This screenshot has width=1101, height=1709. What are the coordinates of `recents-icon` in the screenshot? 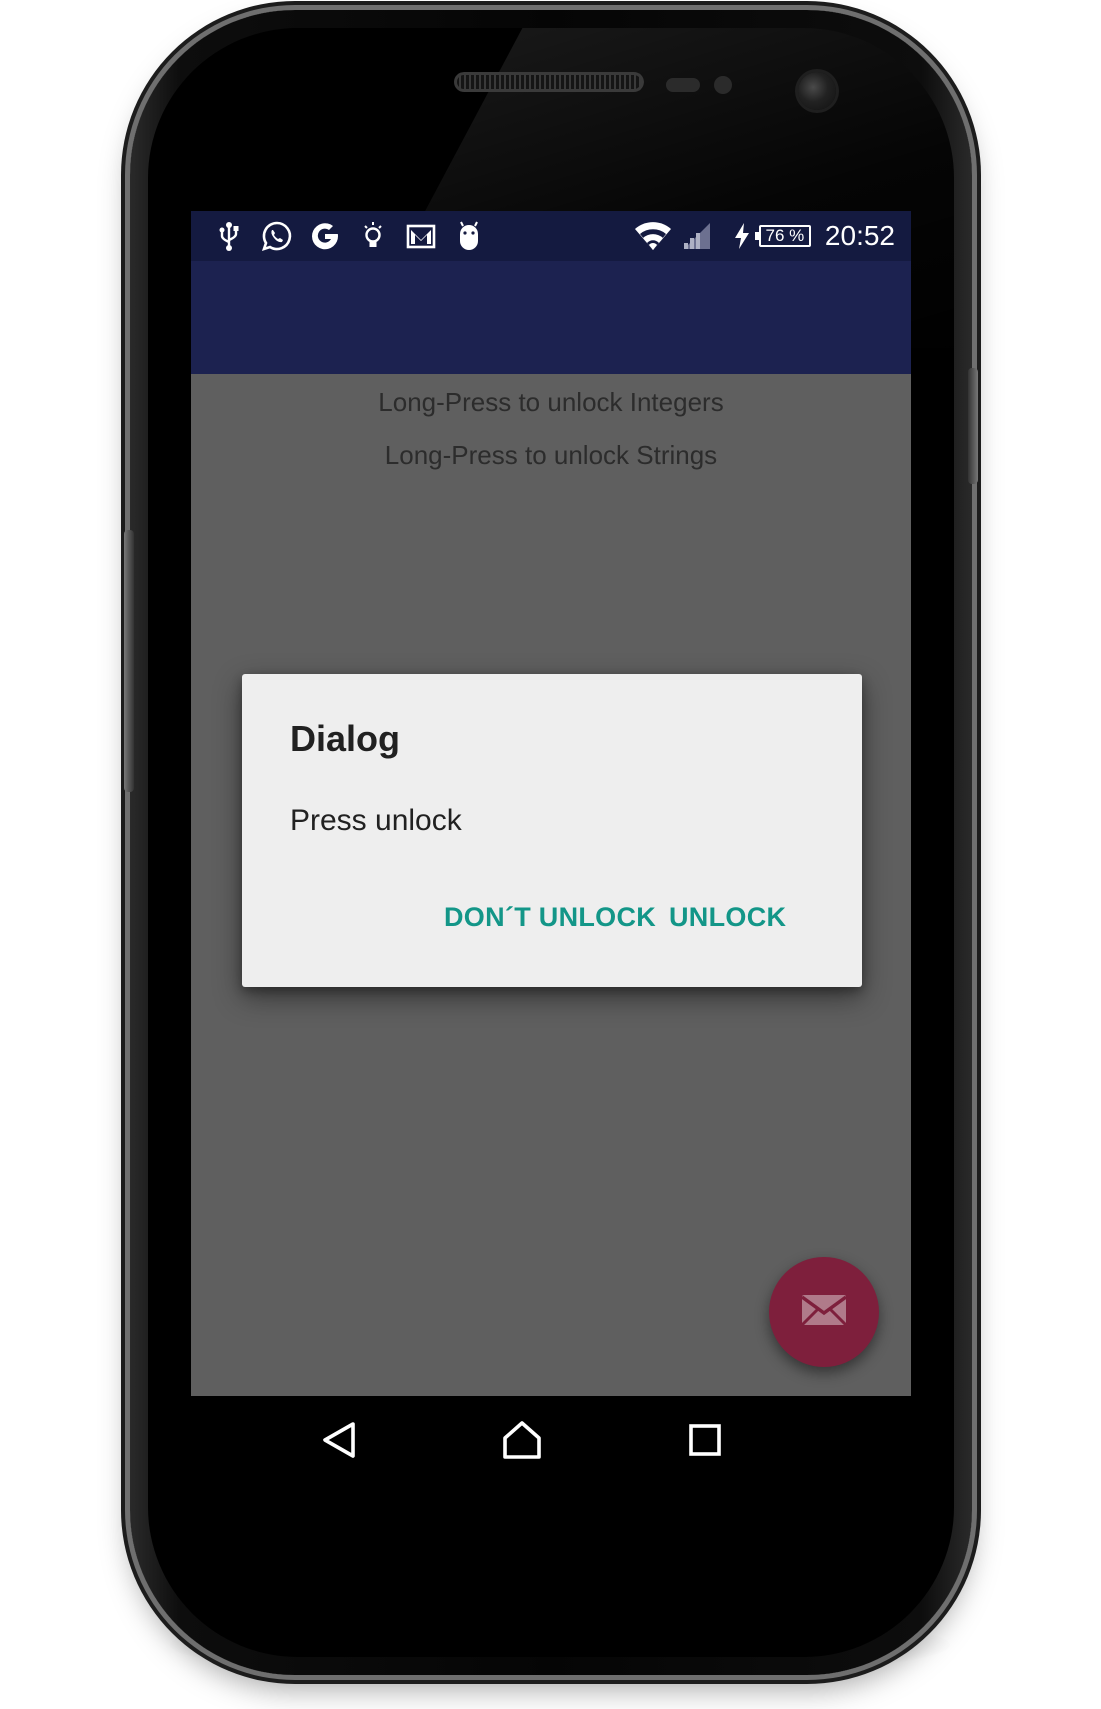 It's located at (705, 1442).